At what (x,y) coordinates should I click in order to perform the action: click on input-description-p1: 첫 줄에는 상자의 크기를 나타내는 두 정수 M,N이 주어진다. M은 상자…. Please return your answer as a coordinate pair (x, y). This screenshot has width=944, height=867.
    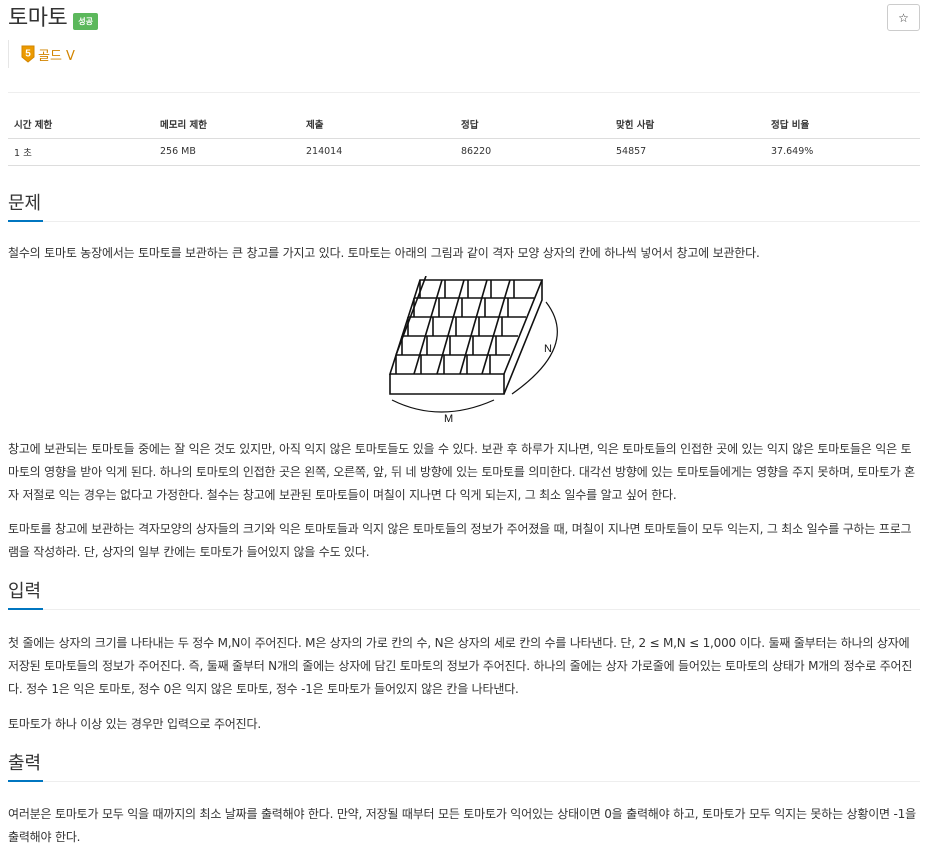
    Looking at the image, I should click on (460, 666).